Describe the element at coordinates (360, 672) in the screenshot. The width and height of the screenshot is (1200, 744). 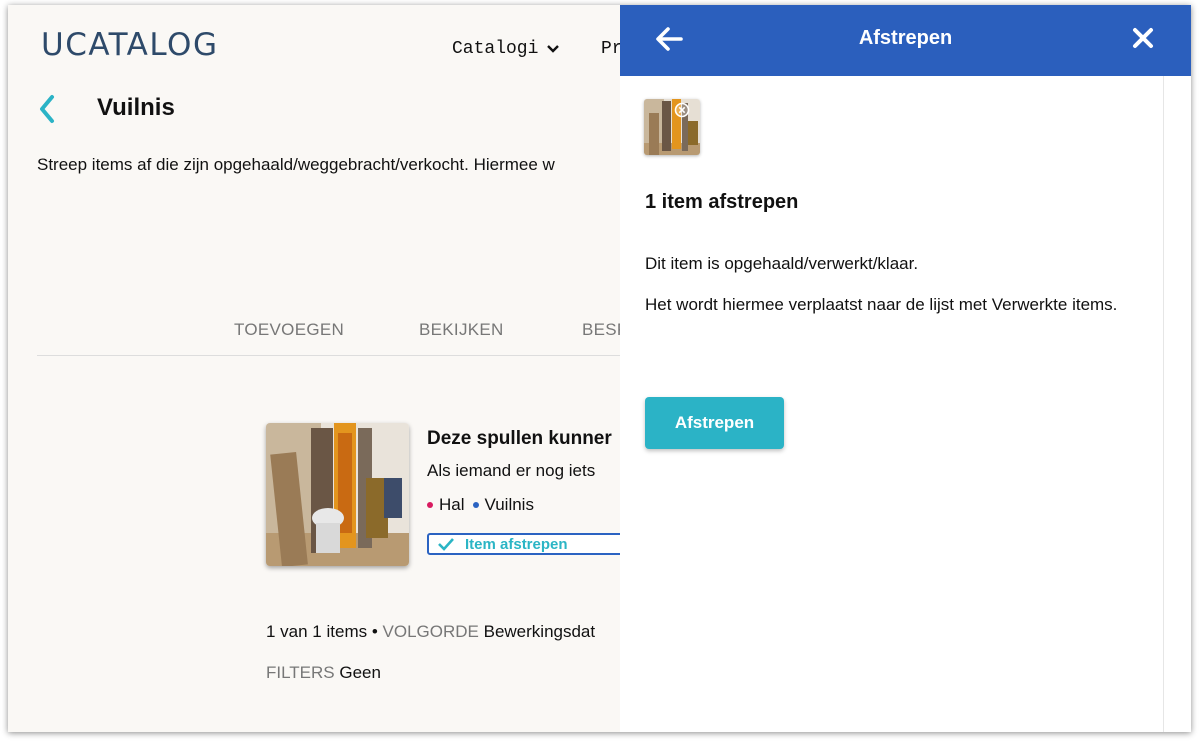
I see `filters-value: Geen` at that location.